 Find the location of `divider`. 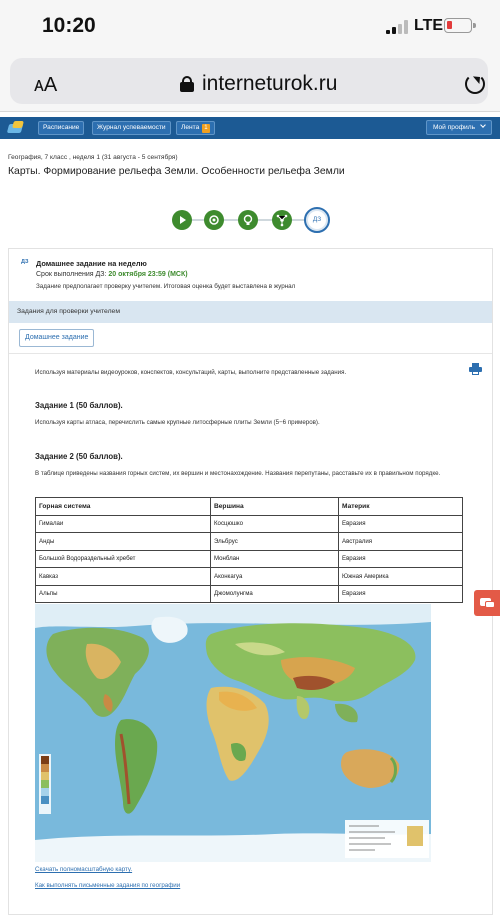

divider is located at coordinates (250, 353).